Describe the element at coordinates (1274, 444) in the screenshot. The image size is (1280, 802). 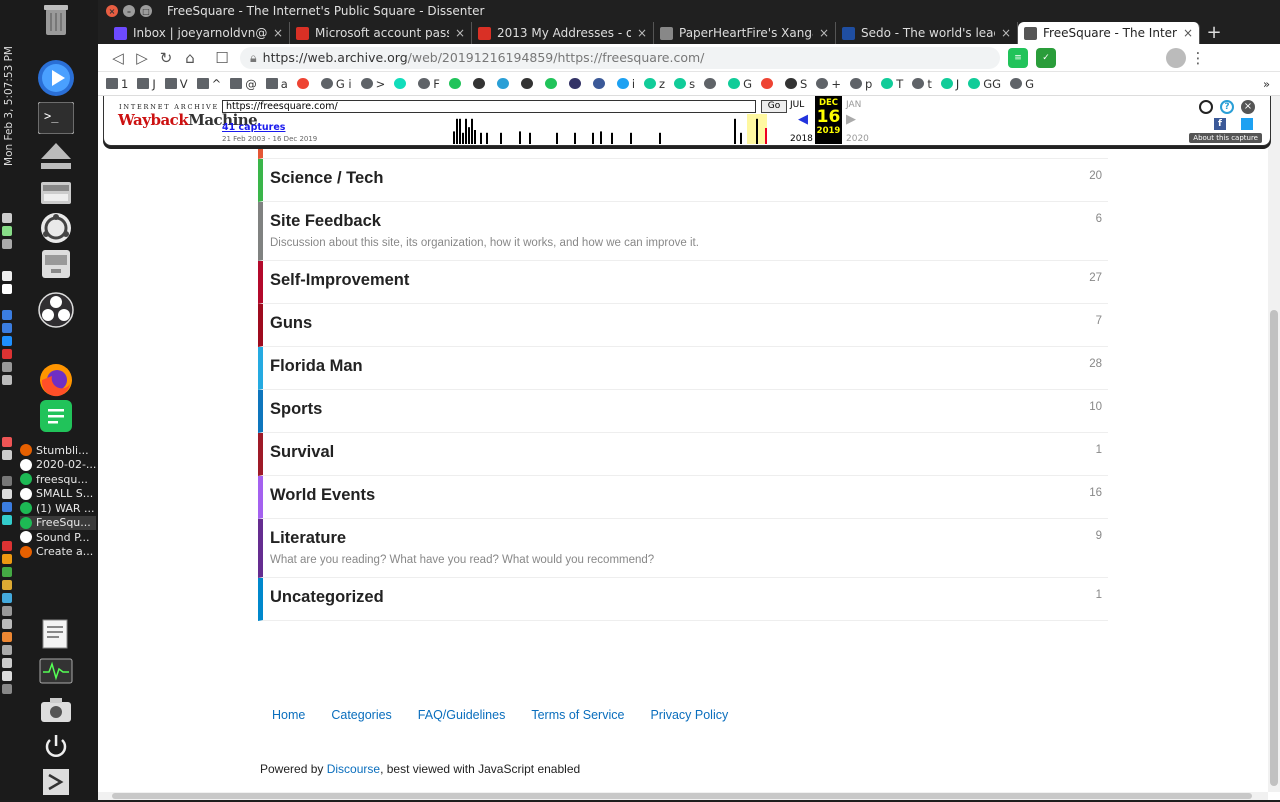
I see `vertical-scrollbar` at that location.